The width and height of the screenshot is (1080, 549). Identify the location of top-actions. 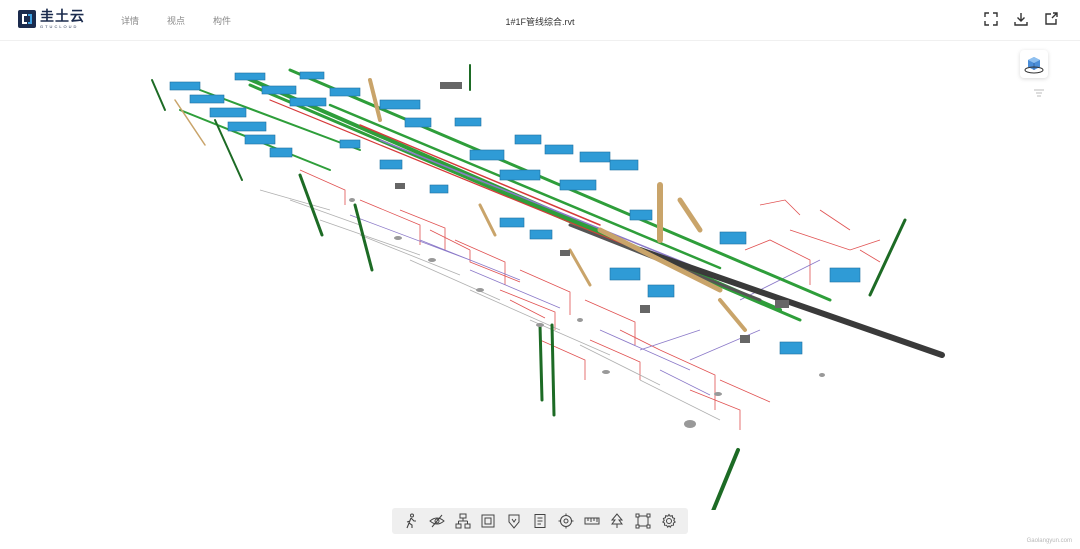
(1021, 19).